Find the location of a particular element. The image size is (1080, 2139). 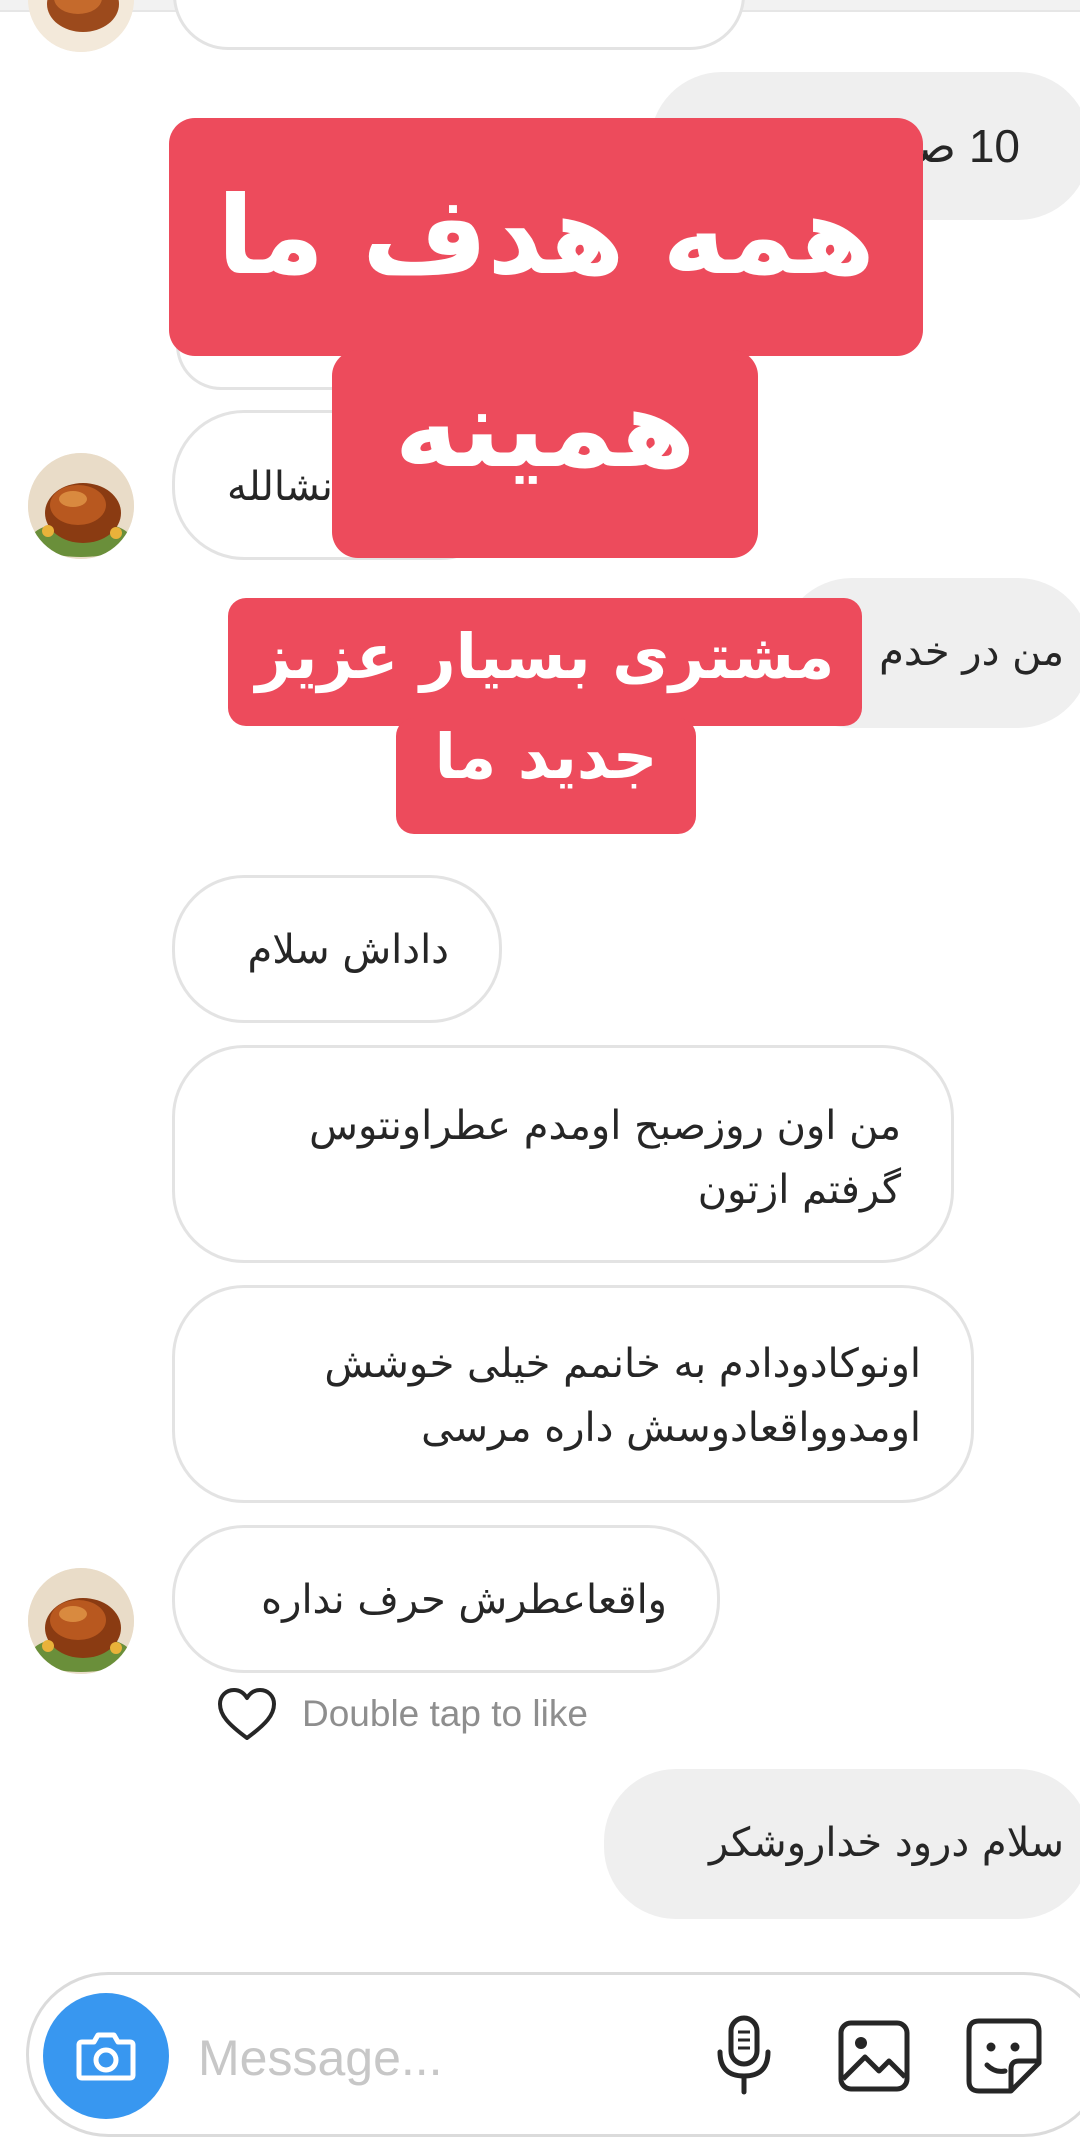

message-bubble-incoming: واقعاعطرش حرف نداره is located at coordinates (446, 1599).